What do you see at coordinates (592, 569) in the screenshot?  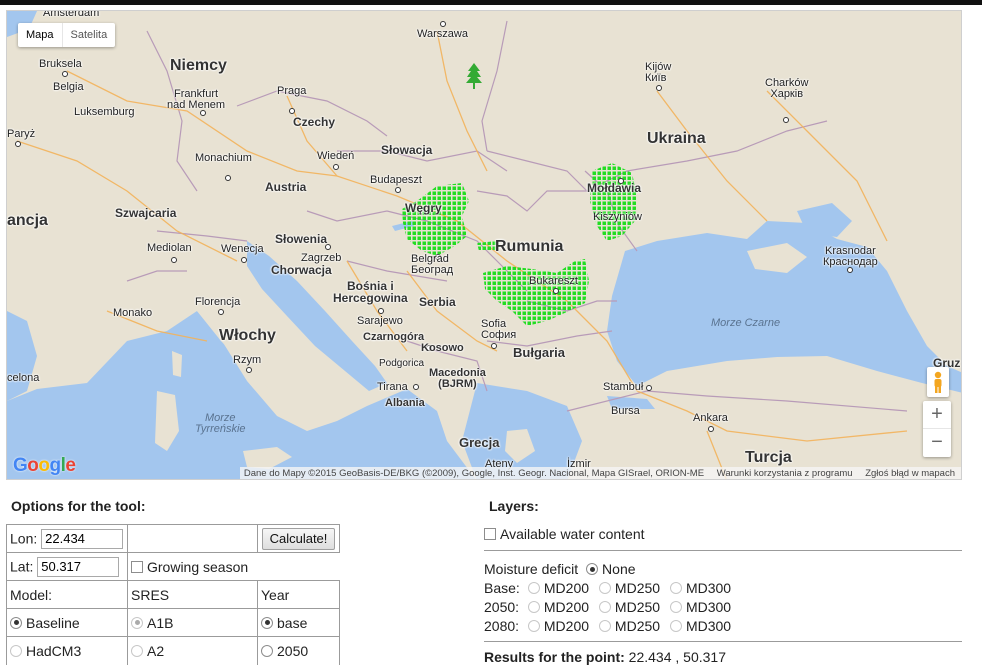 I see `none-radio` at bounding box center [592, 569].